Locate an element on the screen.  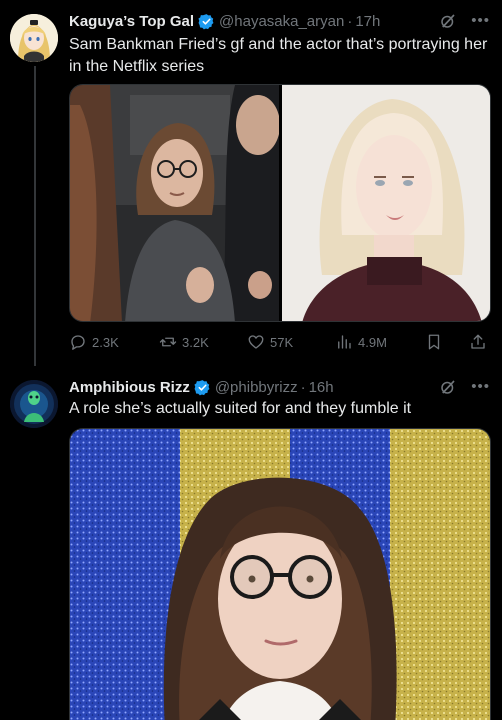
reply-count: 2.3K is located at coordinates (105, 342).